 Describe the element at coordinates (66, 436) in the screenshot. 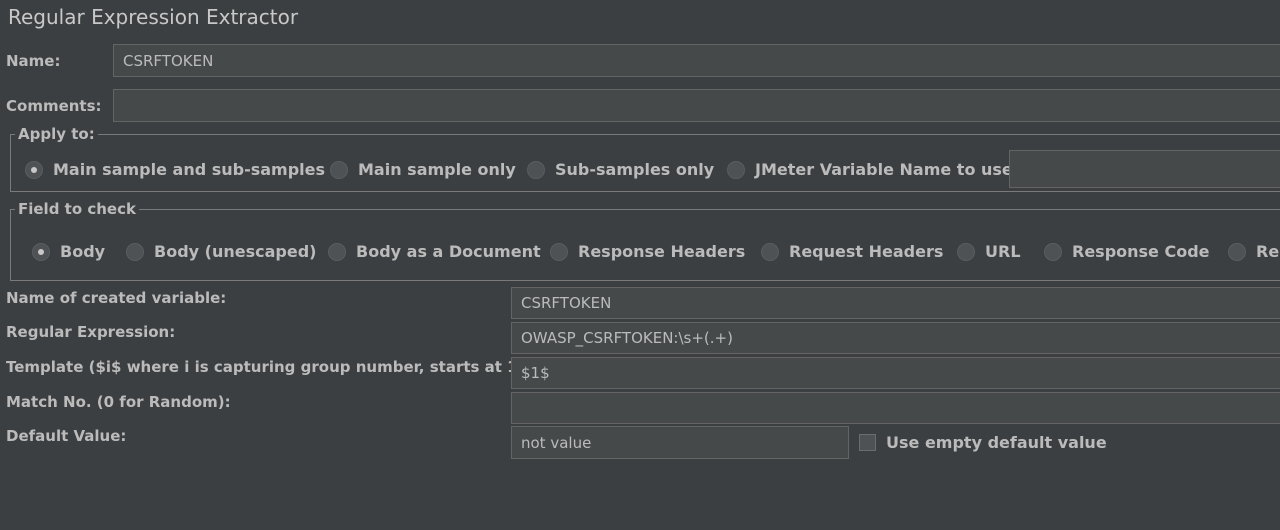

I see `default-value-label: Default Value:` at that location.